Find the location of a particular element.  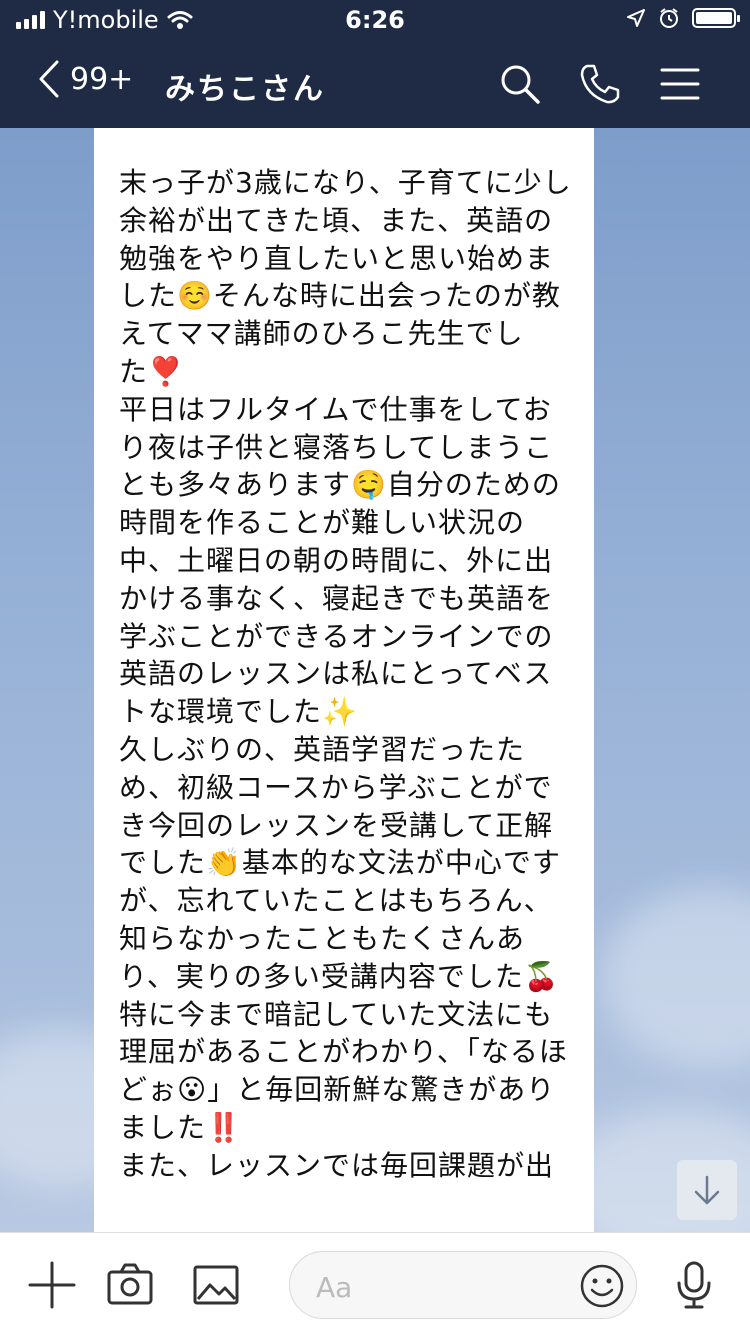

phone-icon is located at coordinates (600, 84).